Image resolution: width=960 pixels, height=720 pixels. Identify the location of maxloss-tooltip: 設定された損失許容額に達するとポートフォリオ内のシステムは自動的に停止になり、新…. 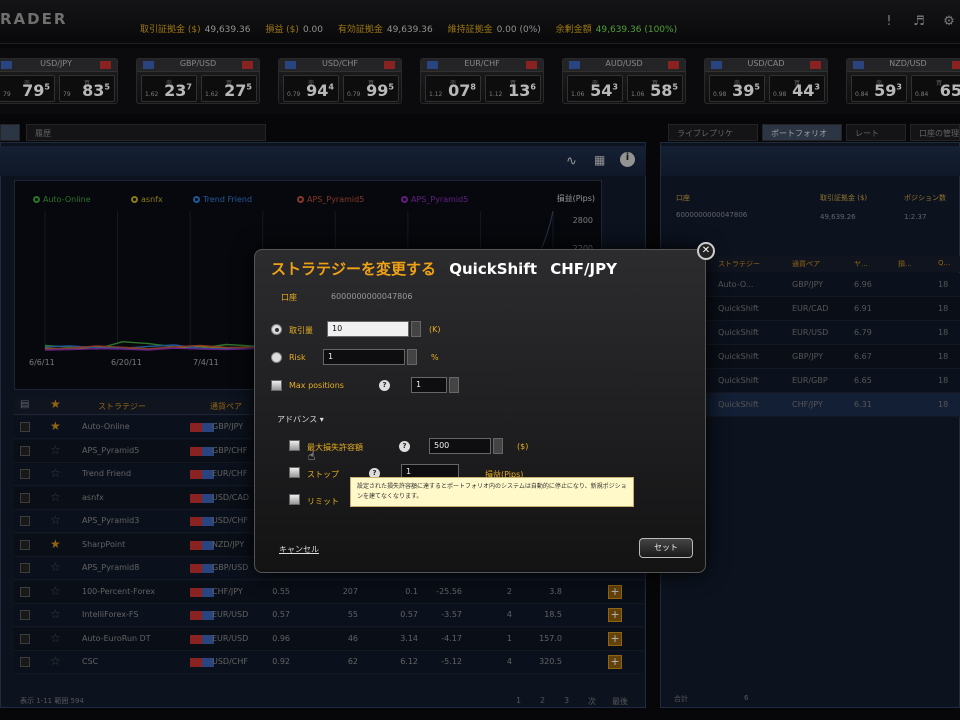
(492, 492).